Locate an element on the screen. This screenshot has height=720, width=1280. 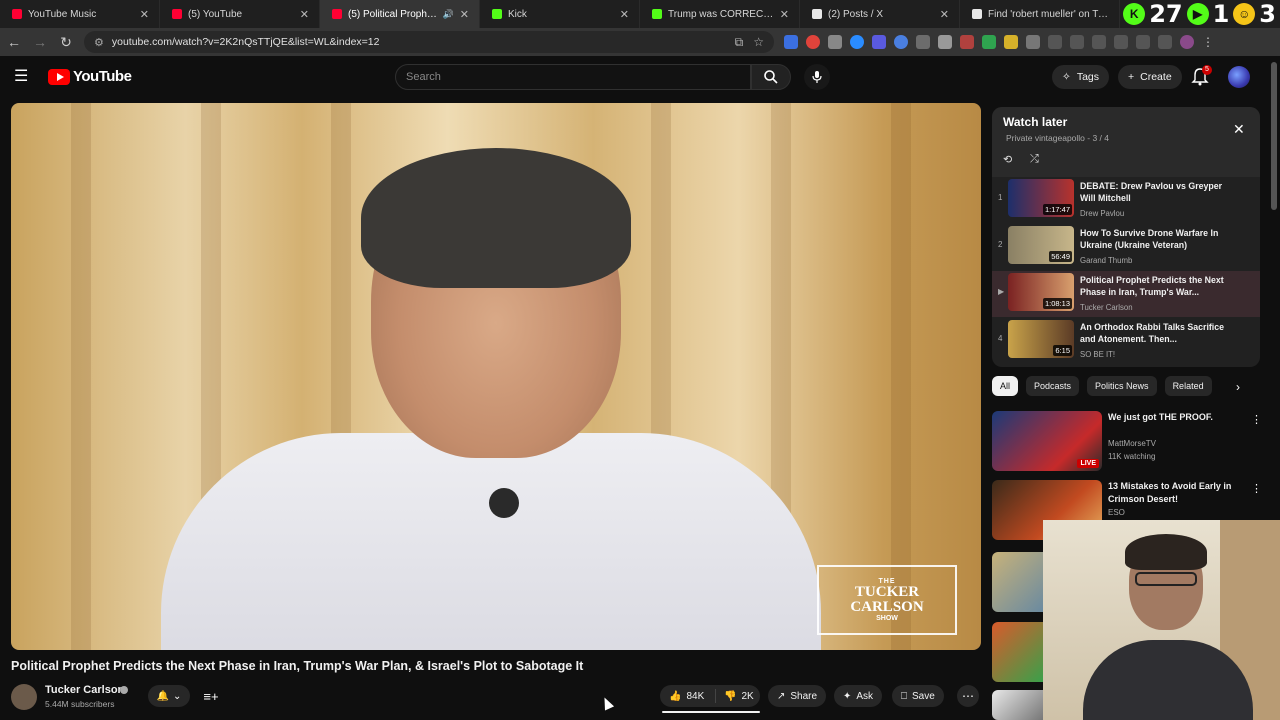
loop-icon: ⟲ is located at coordinates (1011, 160).